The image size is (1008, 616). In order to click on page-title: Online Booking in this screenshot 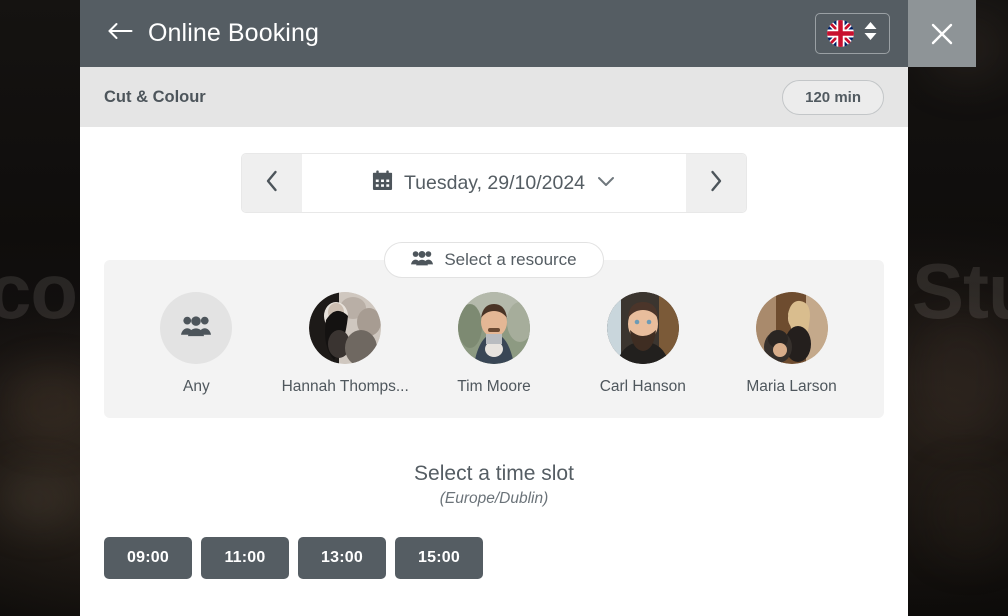, I will do `click(233, 33)`.